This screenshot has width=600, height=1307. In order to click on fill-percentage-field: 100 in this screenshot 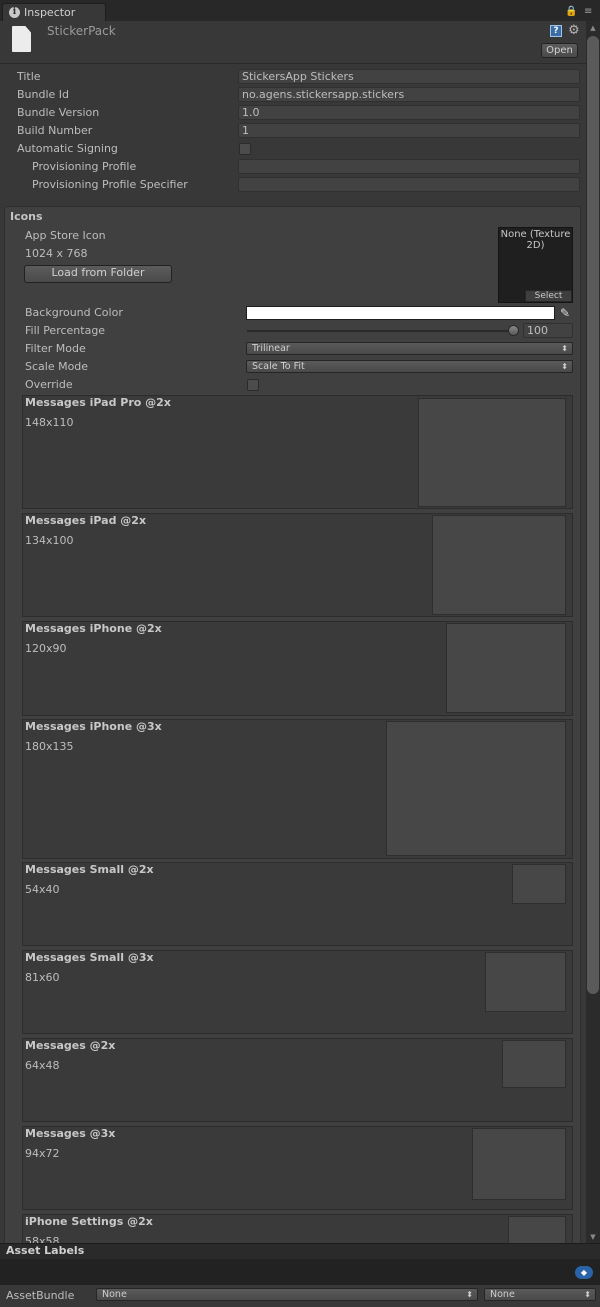, I will do `click(548, 330)`.